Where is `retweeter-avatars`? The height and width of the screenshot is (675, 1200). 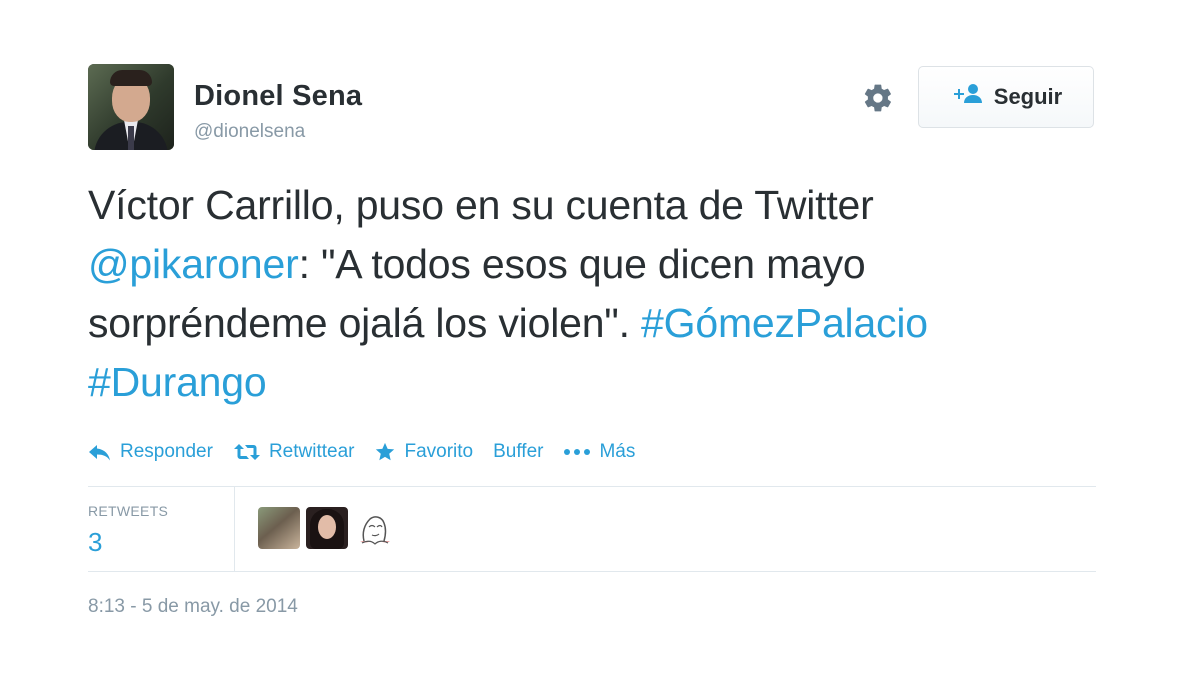 retweeter-avatars is located at coordinates (327, 528).